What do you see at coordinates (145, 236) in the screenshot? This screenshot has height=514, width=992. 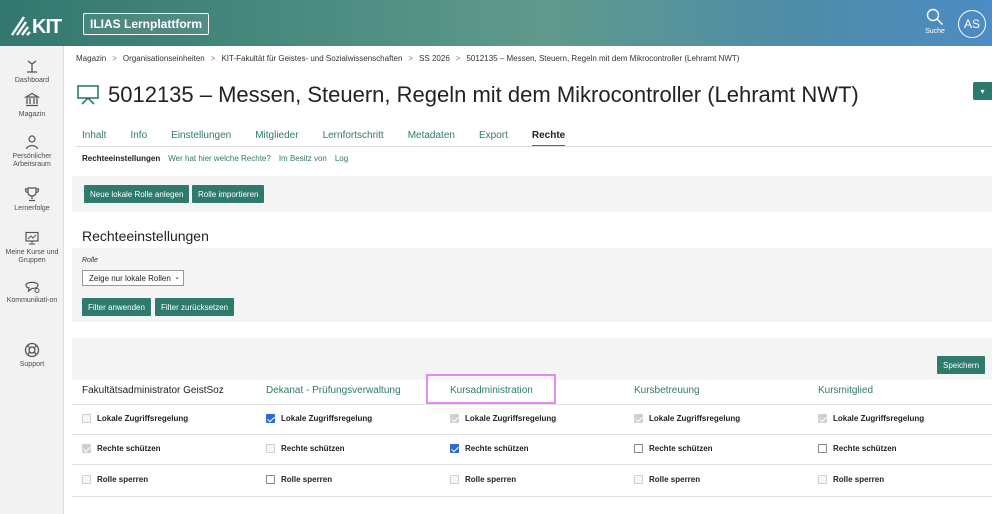 I see `section-title: Rechteeinstellungen` at bounding box center [145, 236].